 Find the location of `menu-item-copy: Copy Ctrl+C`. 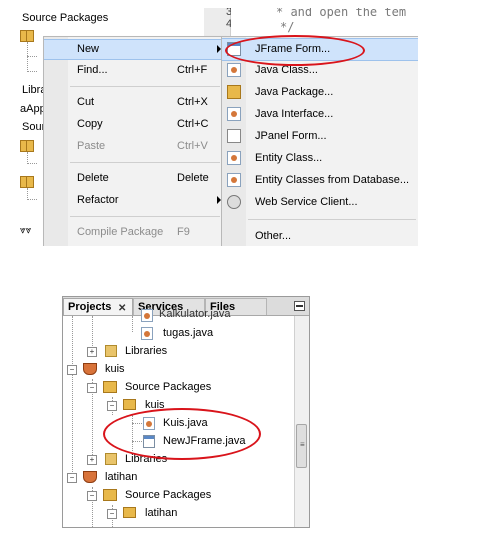

menu-item-copy: Copy Ctrl+C is located at coordinates (134, 125).